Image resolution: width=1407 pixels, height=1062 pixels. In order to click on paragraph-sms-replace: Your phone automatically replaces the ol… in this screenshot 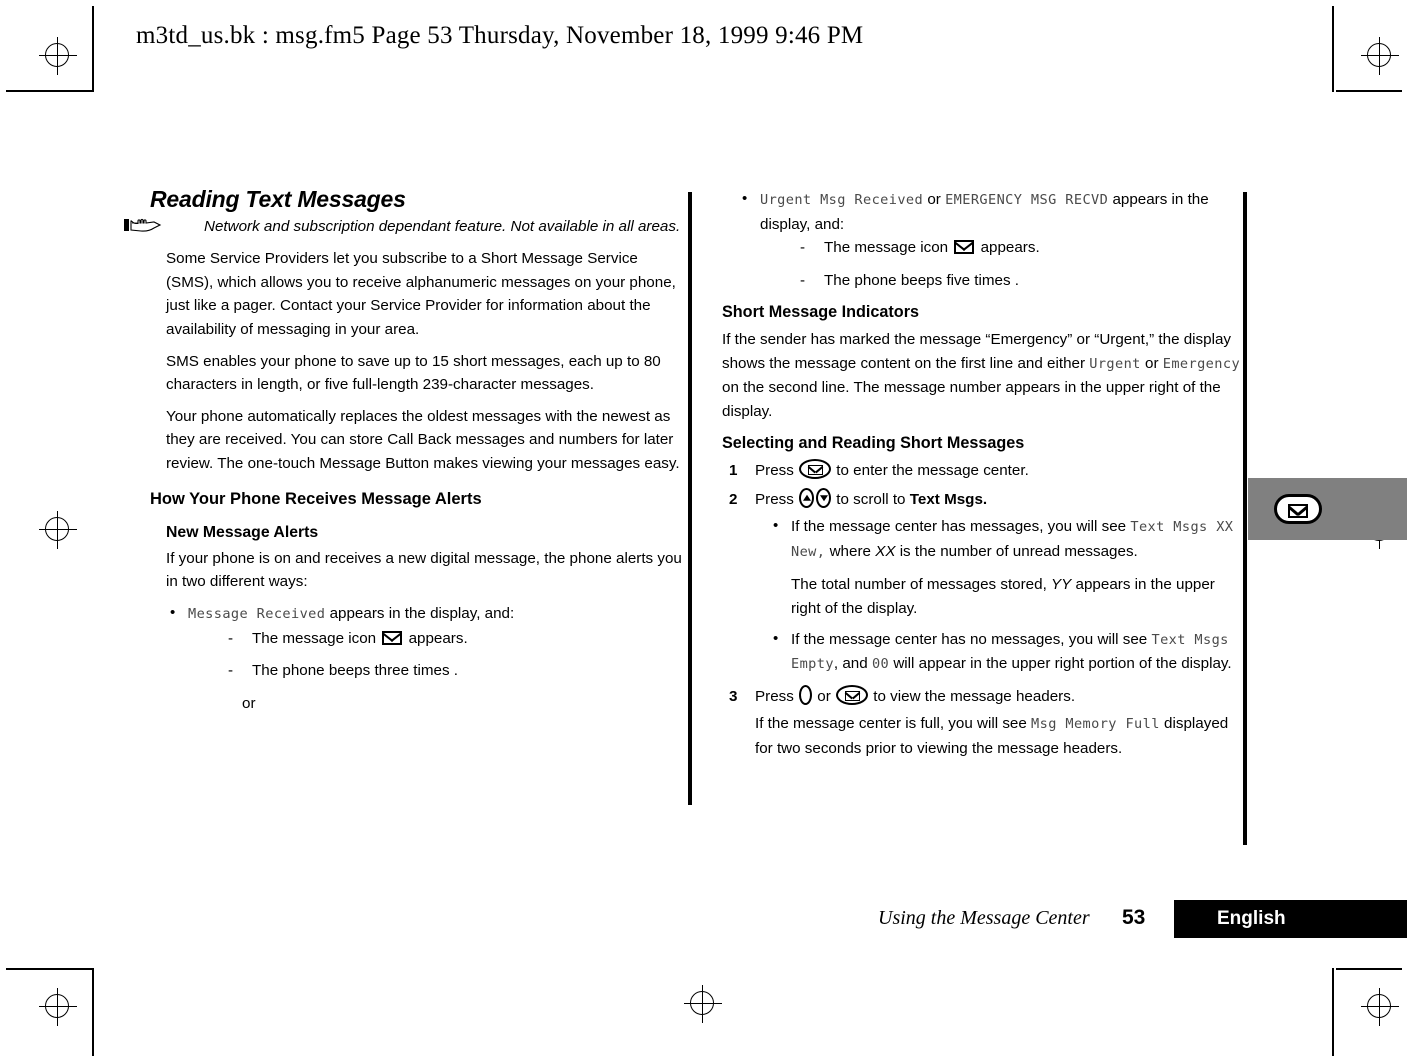, I will do `click(423, 439)`.